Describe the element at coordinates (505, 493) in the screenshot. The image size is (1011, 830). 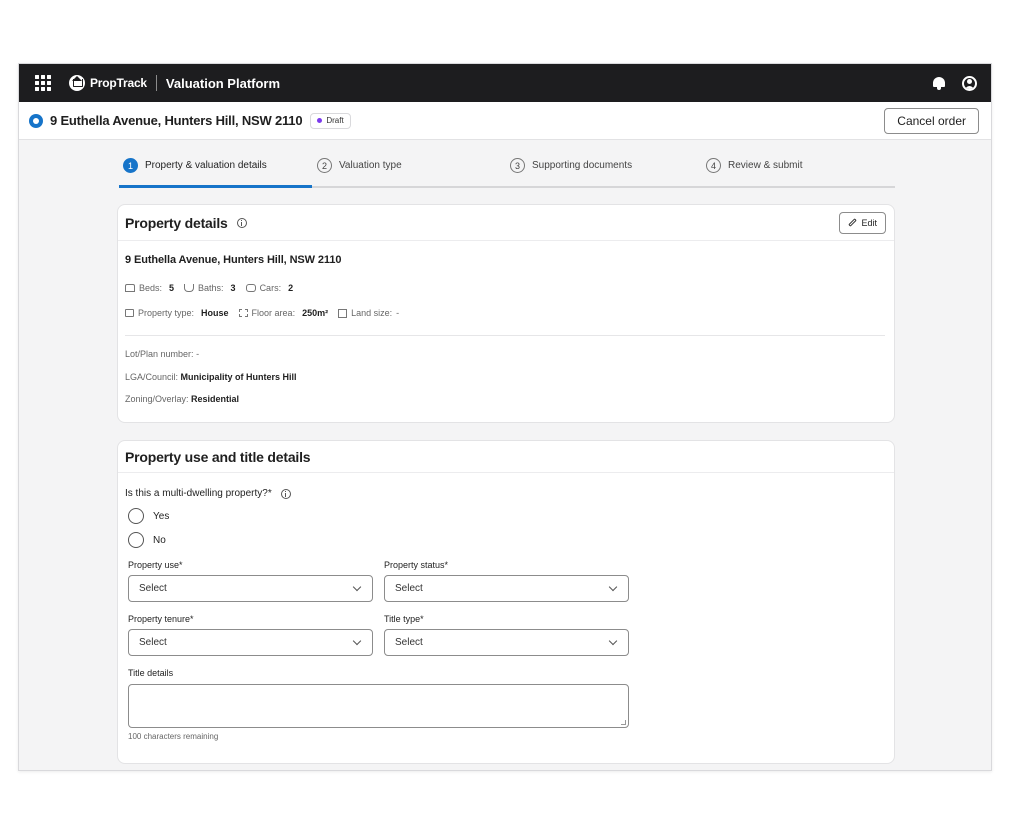
I see `multi-dwelling-question: Is this a multi-dwelling property?*` at that location.